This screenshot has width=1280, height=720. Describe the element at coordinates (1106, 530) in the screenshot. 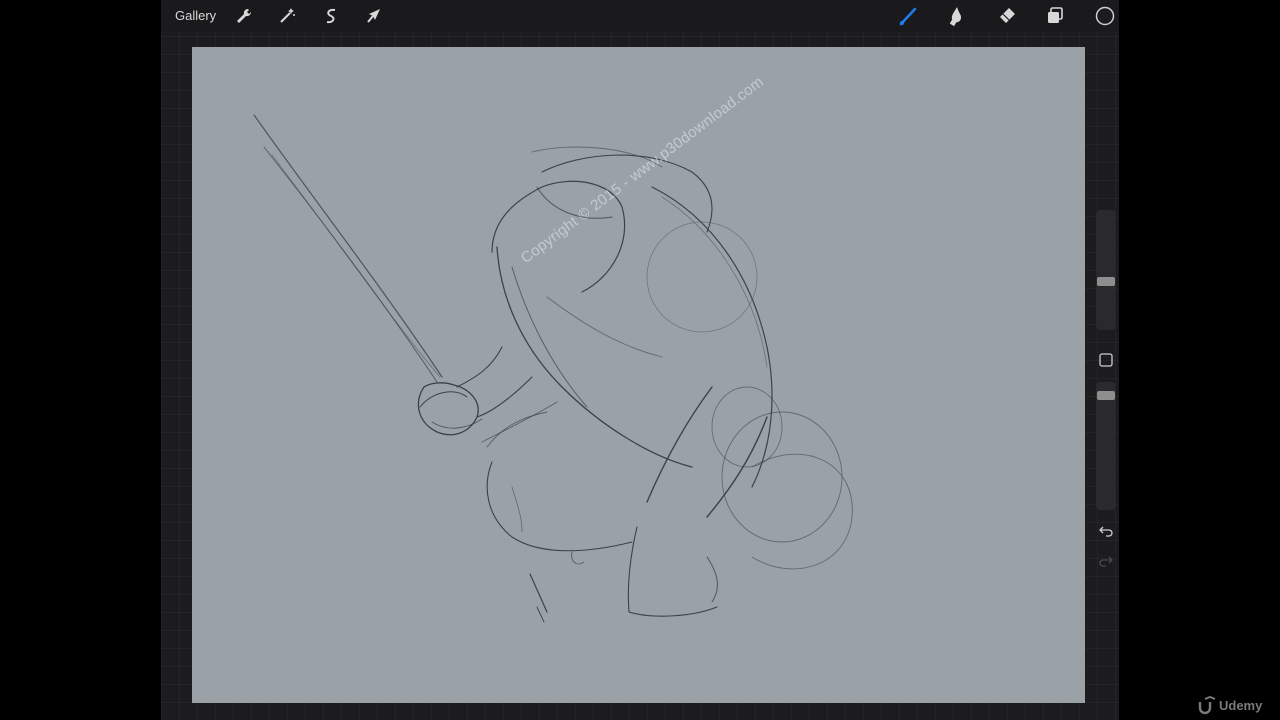

I see `undo-icon` at that location.